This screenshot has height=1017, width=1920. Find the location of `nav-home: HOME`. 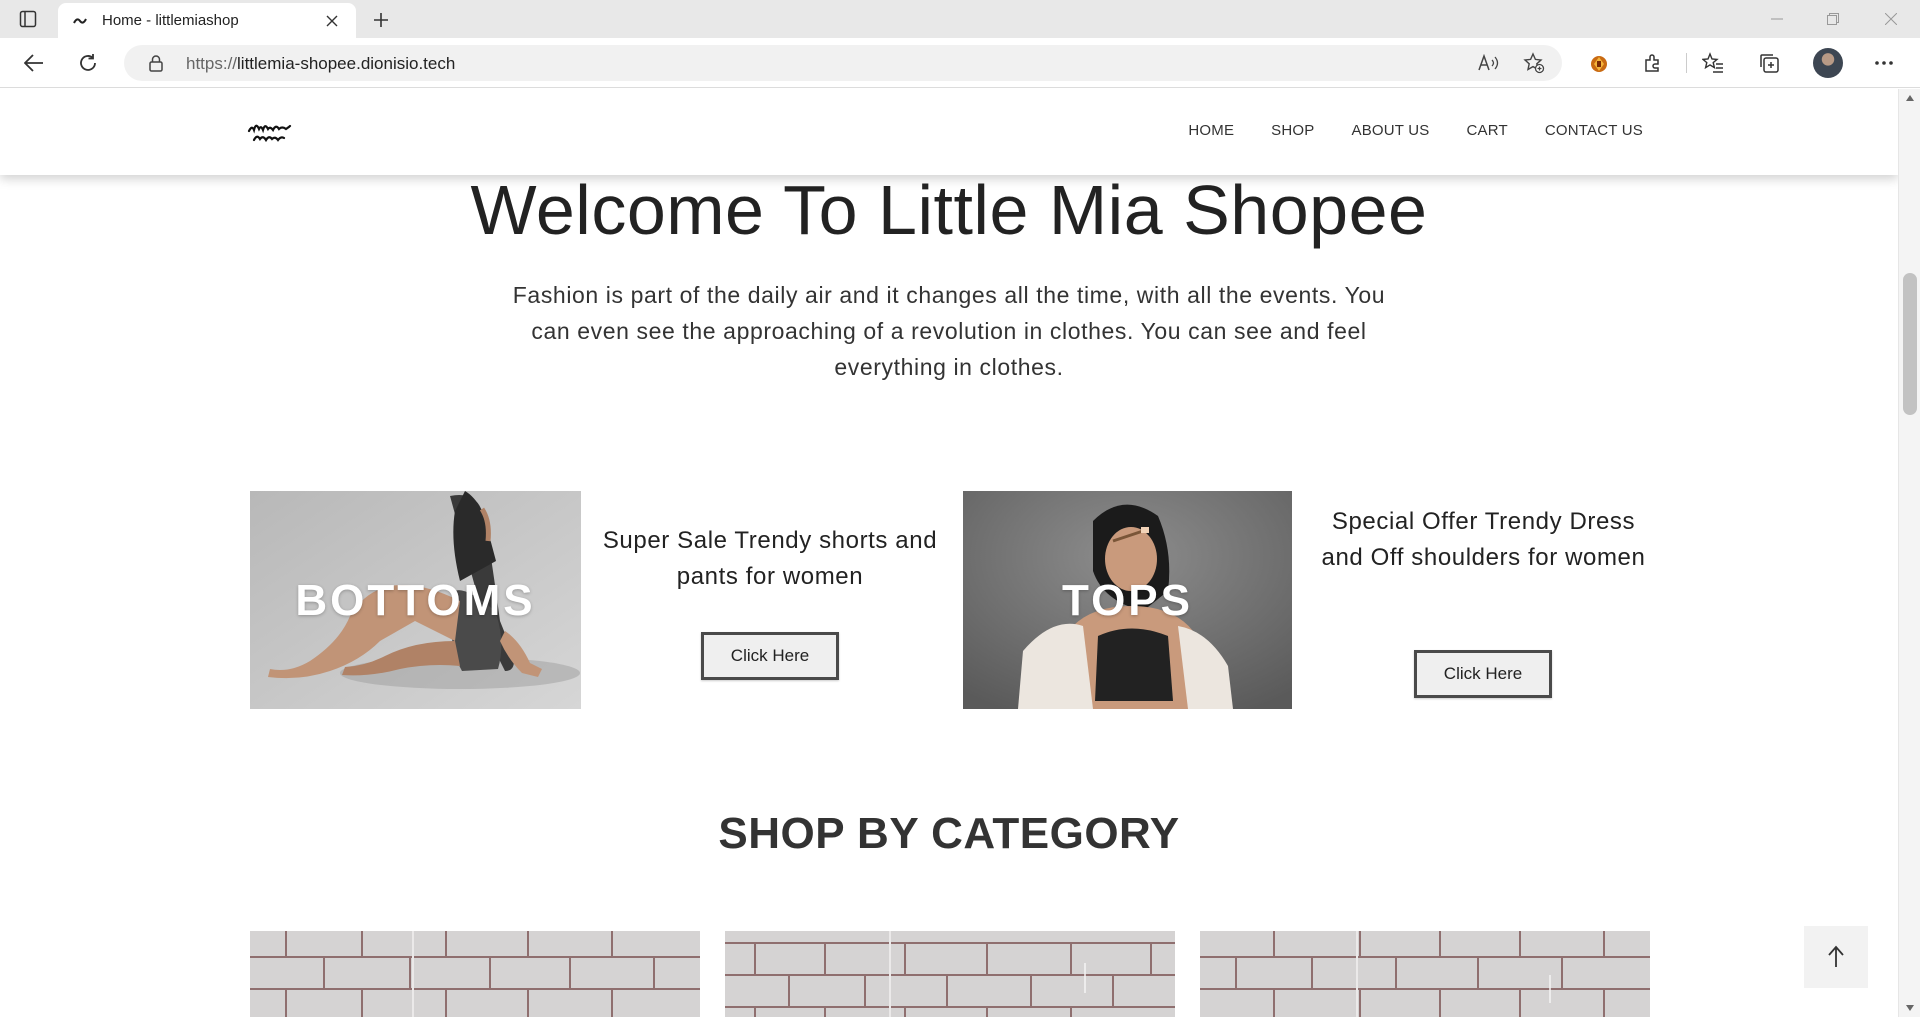

nav-home: HOME is located at coordinates (1211, 130).